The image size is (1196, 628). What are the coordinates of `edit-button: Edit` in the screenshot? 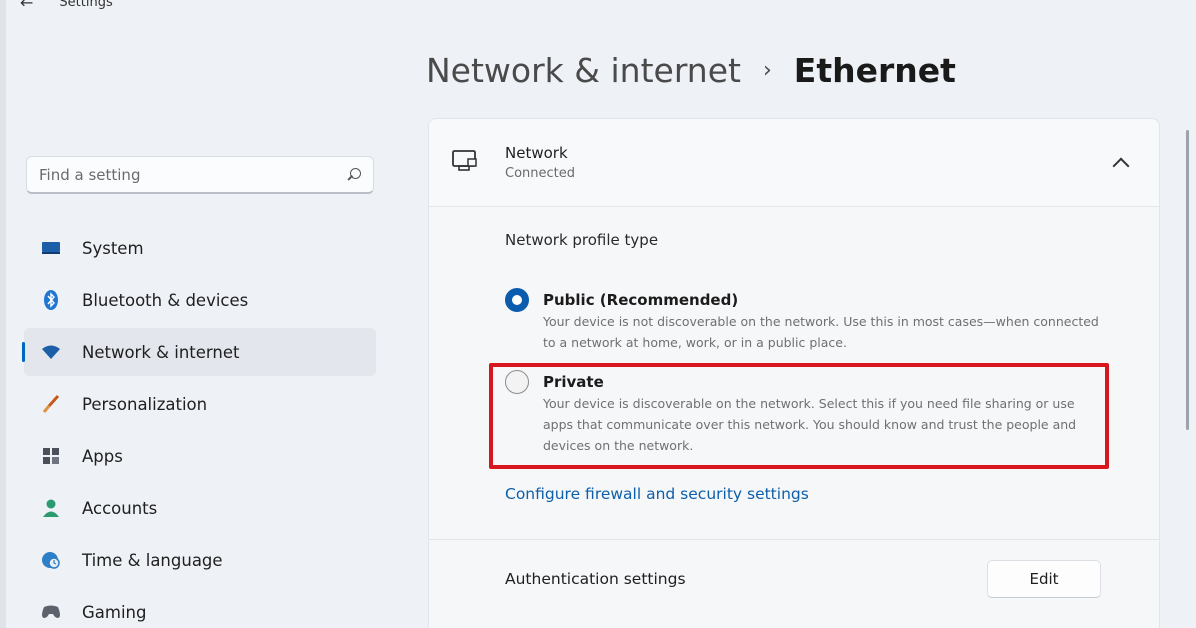 It's located at (1044, 578).